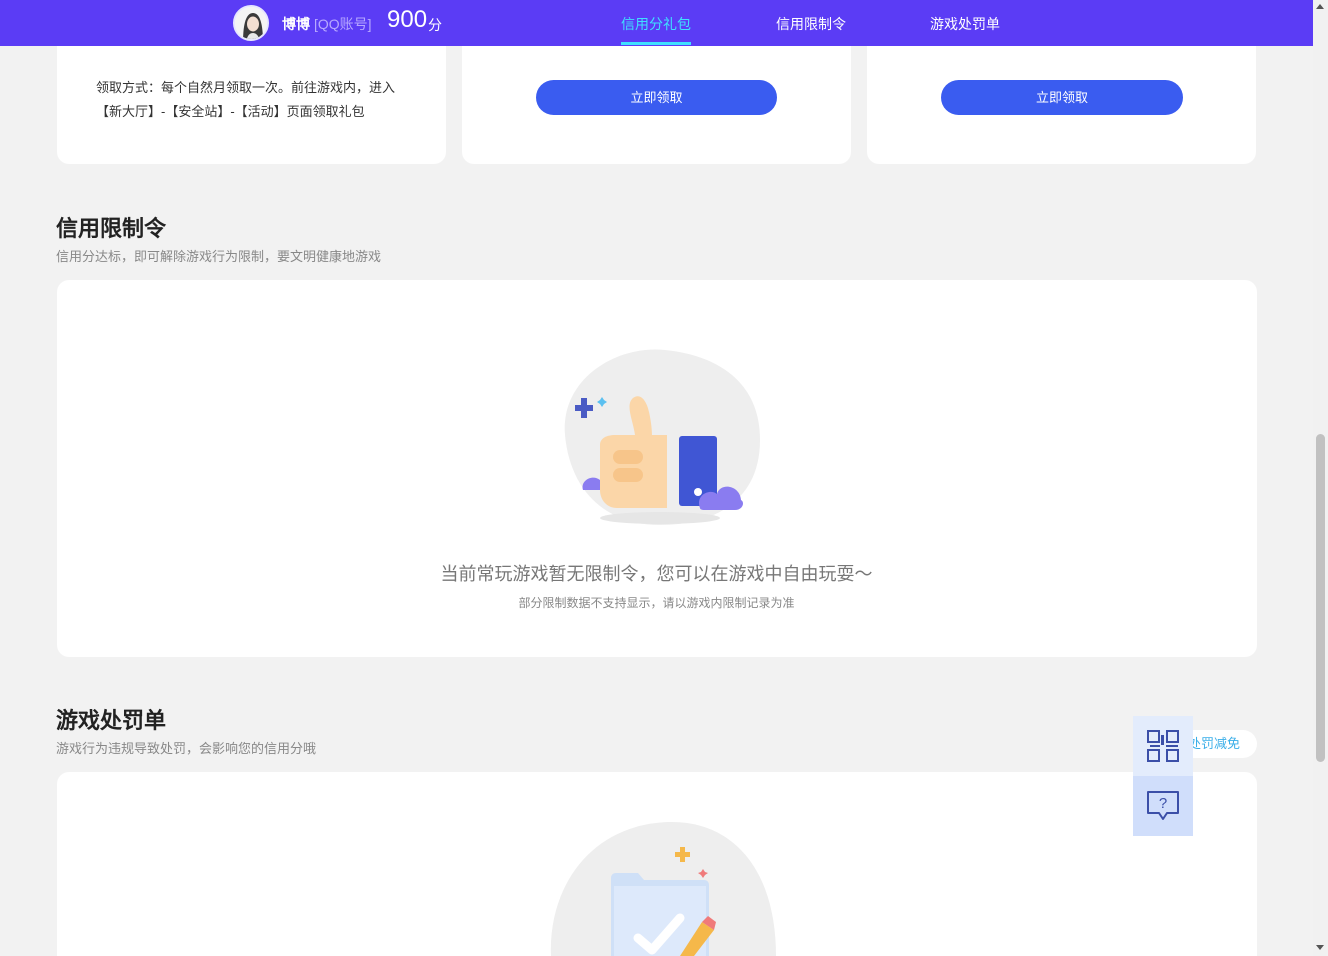 The height and width of the screenshot is (956, 1328). What do you see at coordinates (811, 24) in the screenshot?
I see `tab-credit-restriction: 信用限制令` at bounding box center [811, 24].